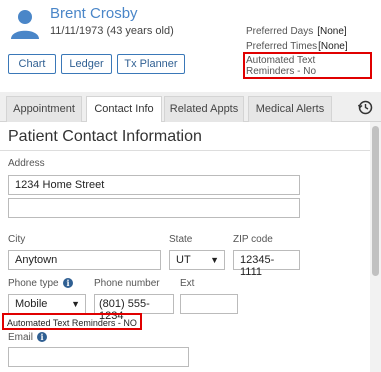  Describe the element at coordinates (127, 283) in the screenshot. I see `phone-number-label: Phone number` at that location.